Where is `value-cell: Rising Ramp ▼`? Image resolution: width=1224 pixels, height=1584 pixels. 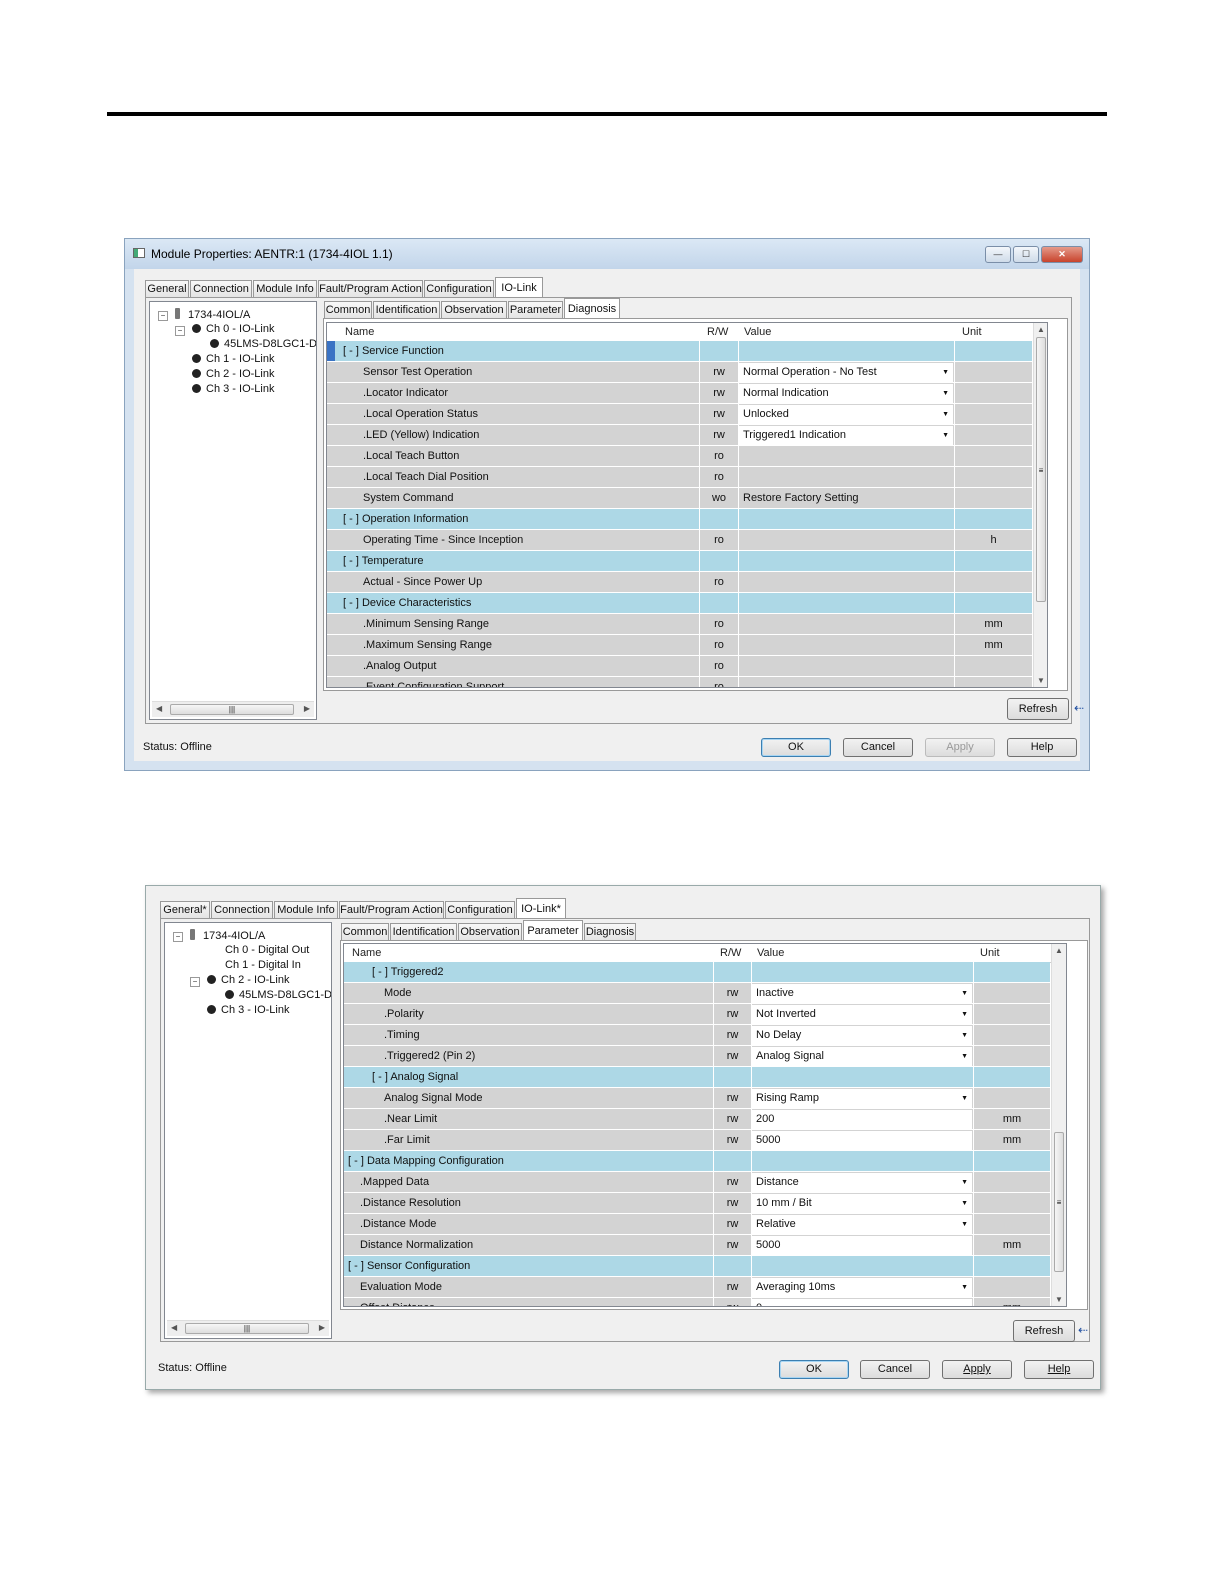 value-cell: Rising Ramp ▼ is located at coordinates (863, 1098).